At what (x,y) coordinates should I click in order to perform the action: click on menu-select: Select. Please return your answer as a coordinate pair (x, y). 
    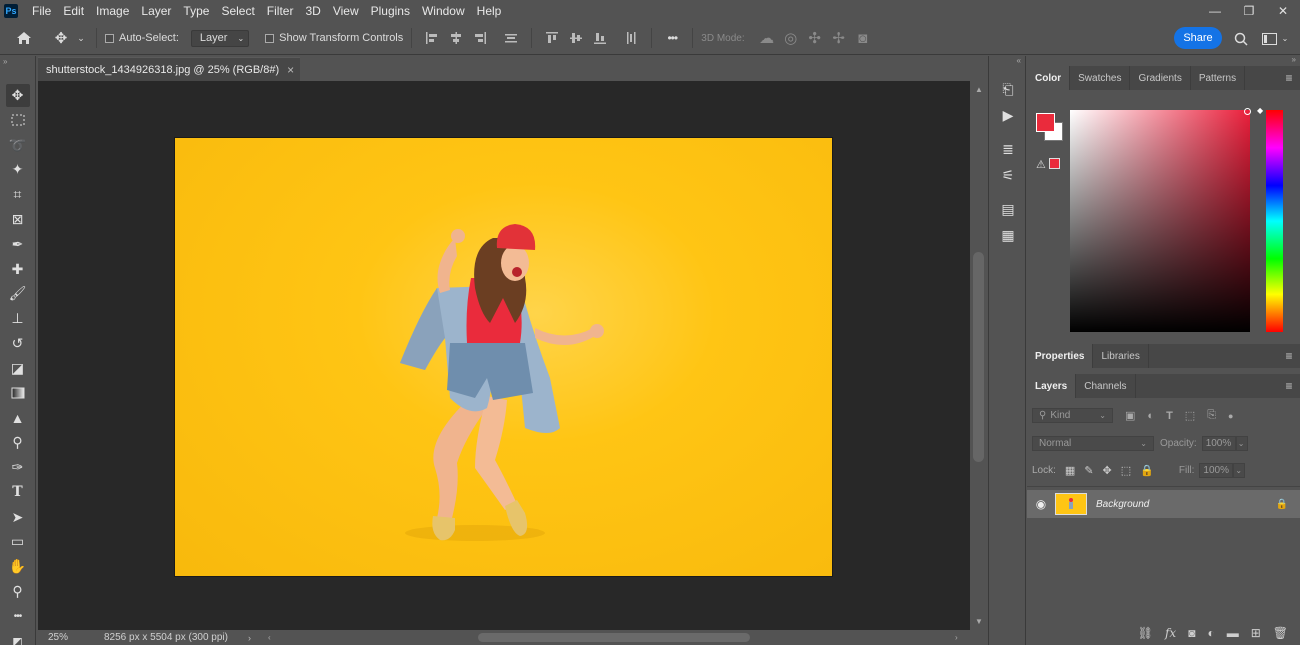
    Looking at the image, I should click on (237, 11).